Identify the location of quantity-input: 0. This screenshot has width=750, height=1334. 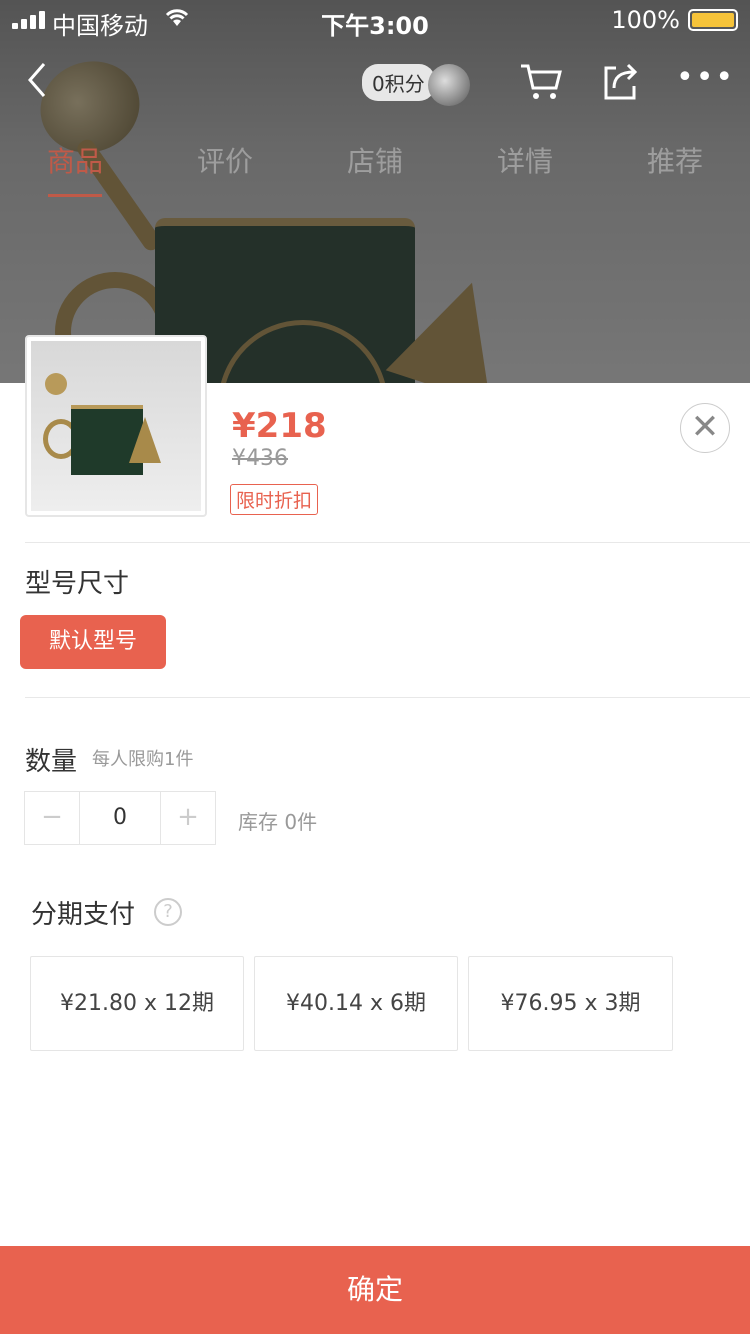
(120, 818).